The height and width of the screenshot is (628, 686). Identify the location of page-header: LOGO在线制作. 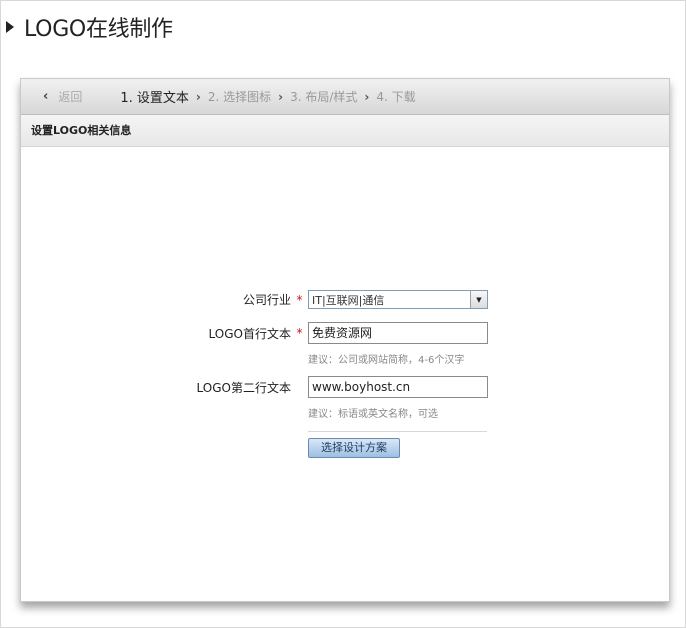
(89, 27).